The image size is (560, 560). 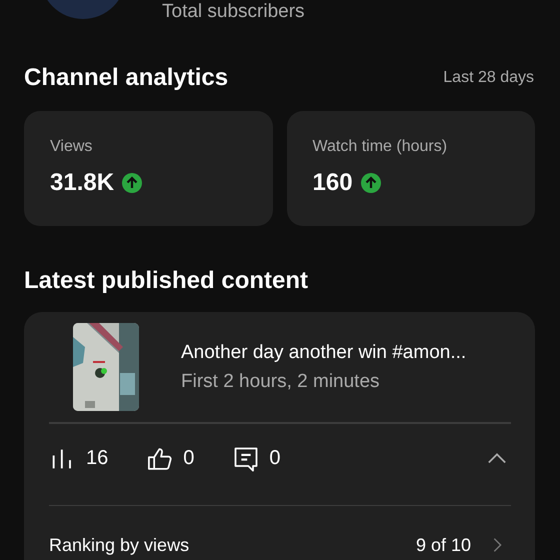 What do you see at coordinates (148, 168) in the screenshot?
I see `metric-card: Views 31.8K` at bounding box center [148, 168].